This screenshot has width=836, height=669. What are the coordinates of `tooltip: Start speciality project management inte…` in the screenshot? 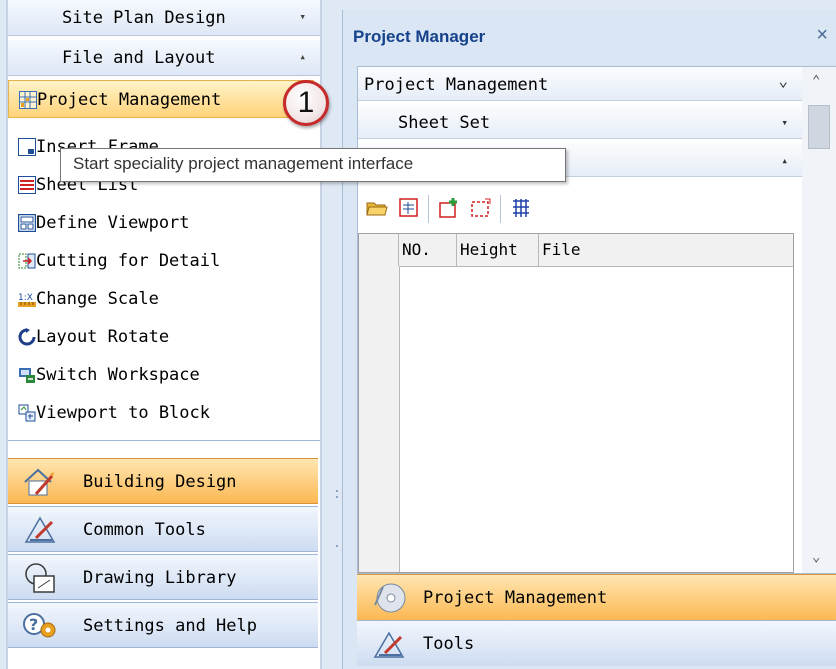 It's located at (313, 165).